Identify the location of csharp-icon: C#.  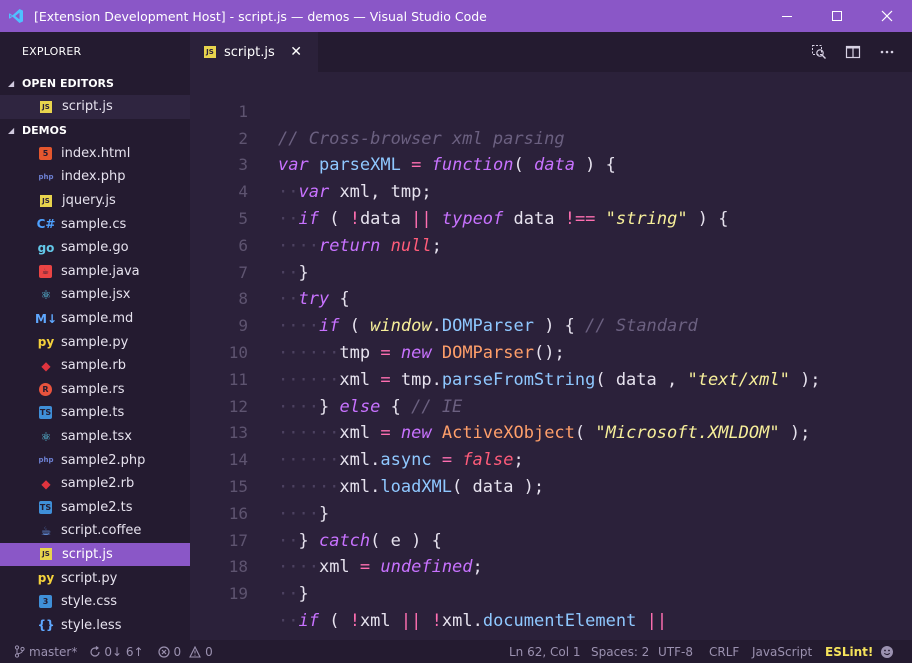
(46, 224).